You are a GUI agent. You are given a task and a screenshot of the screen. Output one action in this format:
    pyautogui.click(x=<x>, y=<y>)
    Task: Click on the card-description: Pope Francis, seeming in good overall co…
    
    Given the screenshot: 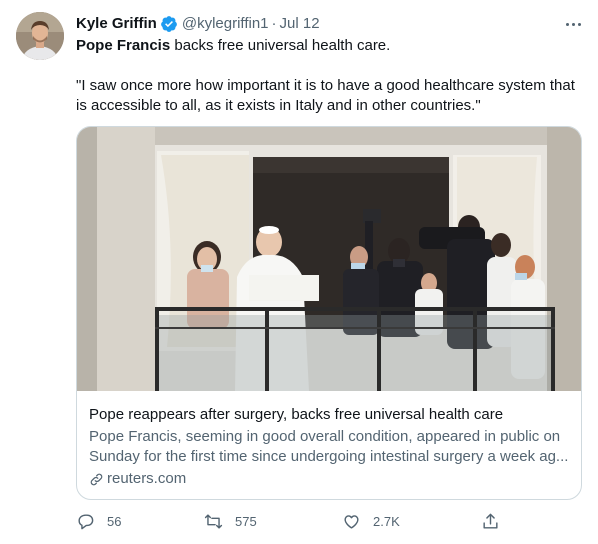 What is the action you would take?
    pyautogui.click(x=329, y=446)
    